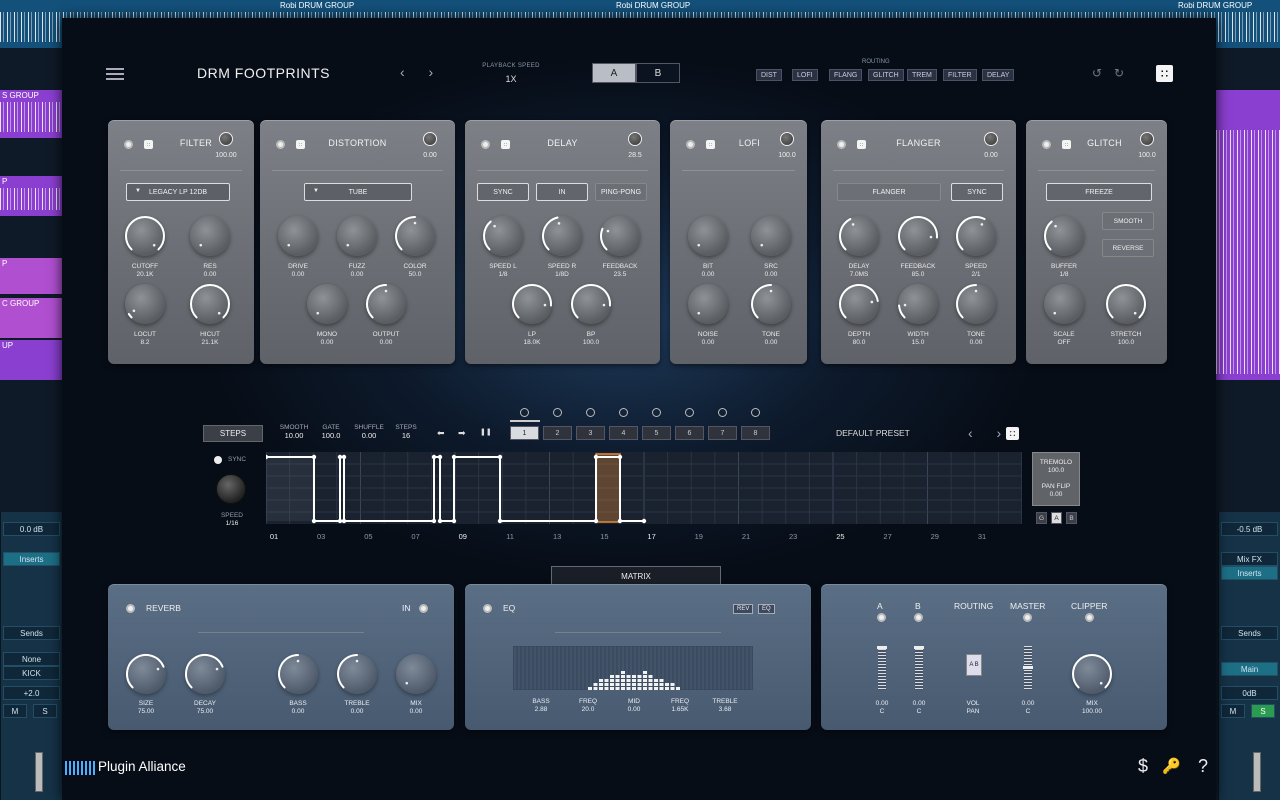  I want to click on preset-a-button: A, so click(614, 73).